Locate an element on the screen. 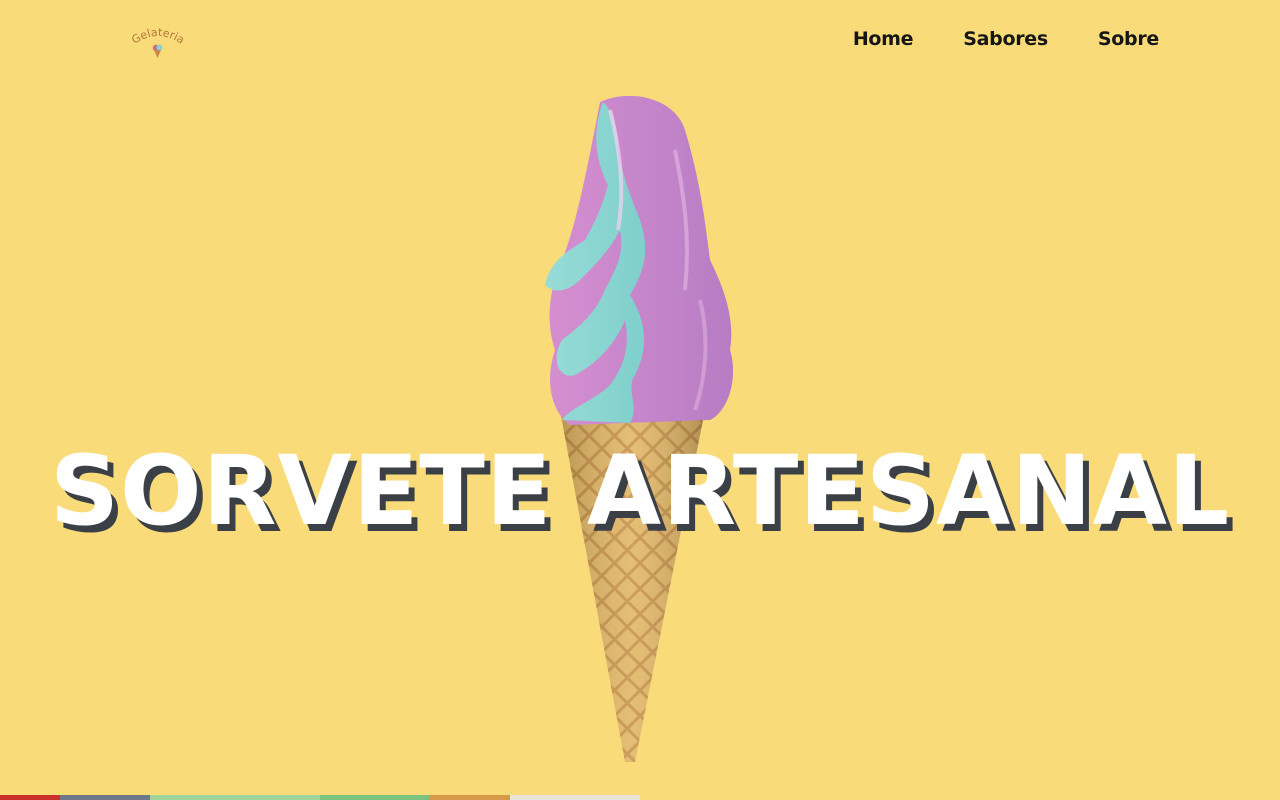  nav-link-sobre: Sobre is located at coordinates (1128, 39).